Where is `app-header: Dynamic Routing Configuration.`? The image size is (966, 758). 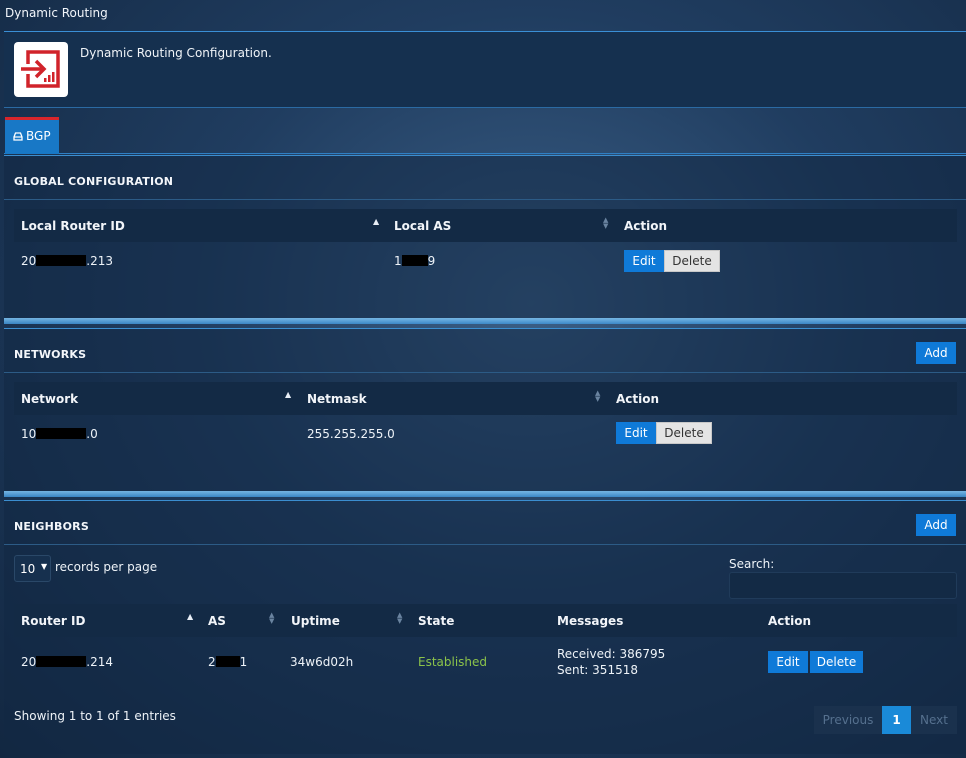 app-header: Dynamic Routing Configuration. is located at coordinates (485, 69).